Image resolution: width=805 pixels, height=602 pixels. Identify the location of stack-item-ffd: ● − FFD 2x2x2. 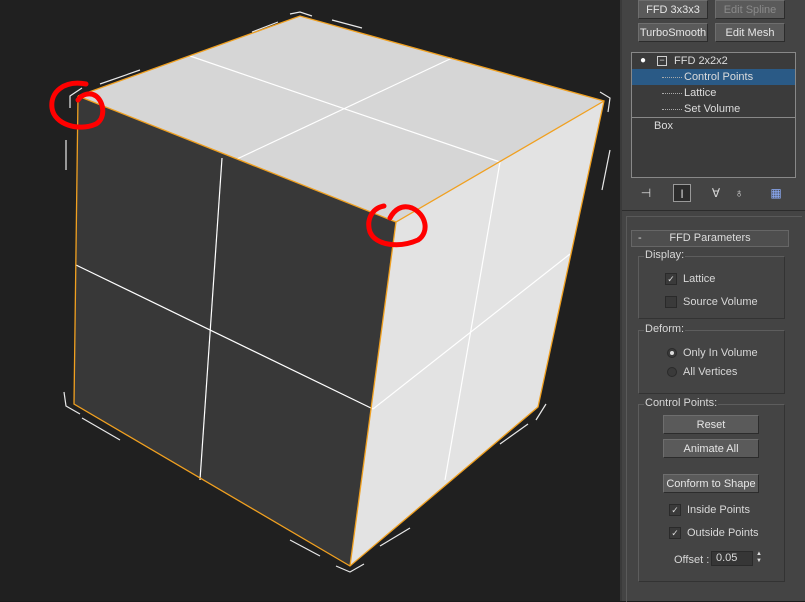
(713, 61).